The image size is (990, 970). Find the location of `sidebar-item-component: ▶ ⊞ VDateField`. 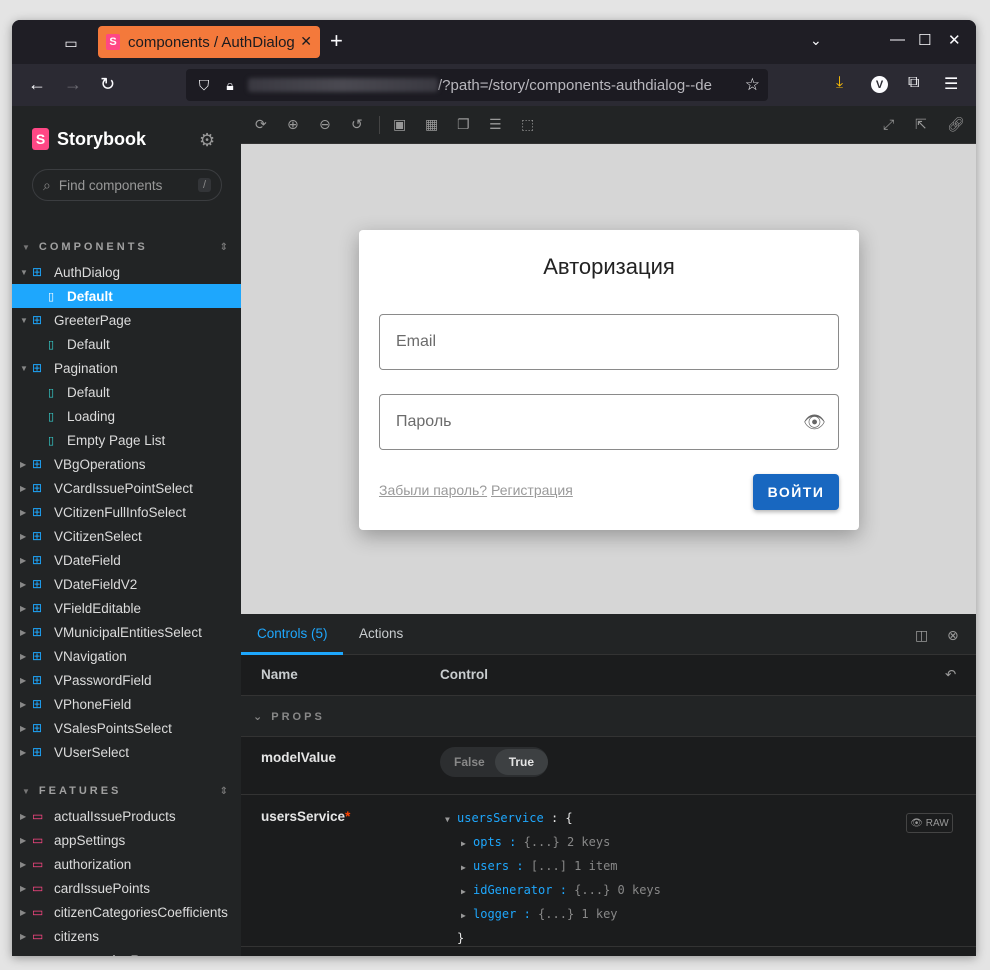

sidebar-item-component: ▶ ⊞ VDateField is located at coordinates (126, 560).